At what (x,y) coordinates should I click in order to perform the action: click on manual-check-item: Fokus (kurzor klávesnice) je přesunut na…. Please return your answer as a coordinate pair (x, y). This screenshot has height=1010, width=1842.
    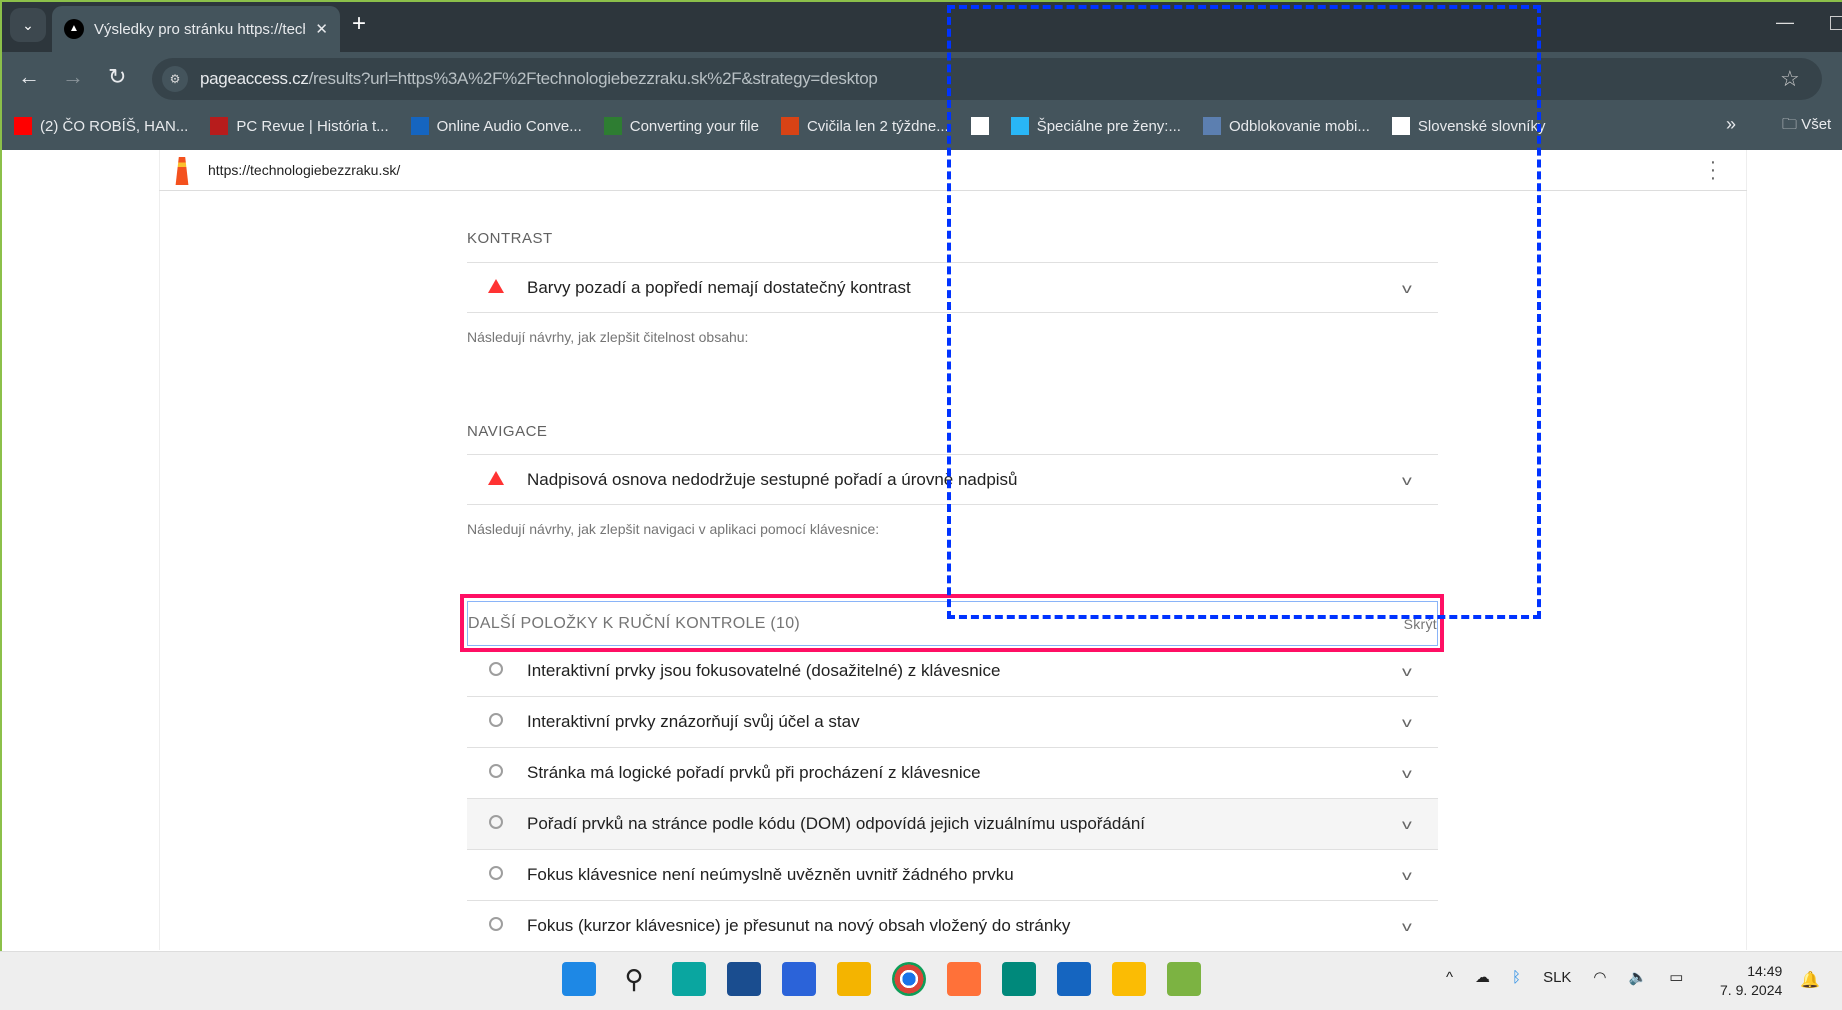
    Looking at the image, I should click on (952, 926).